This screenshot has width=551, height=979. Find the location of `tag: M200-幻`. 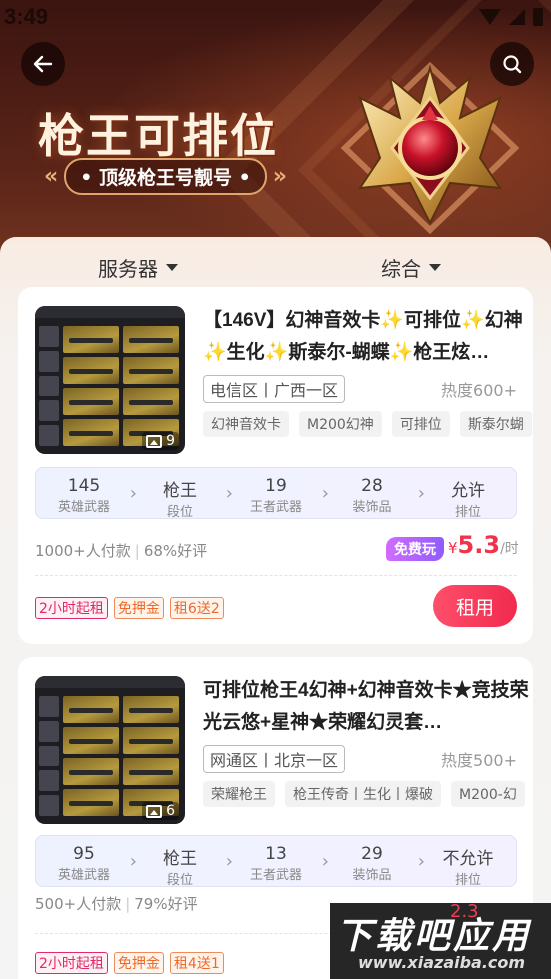

tag: M200-幻 is located at coordinates (488, 794).